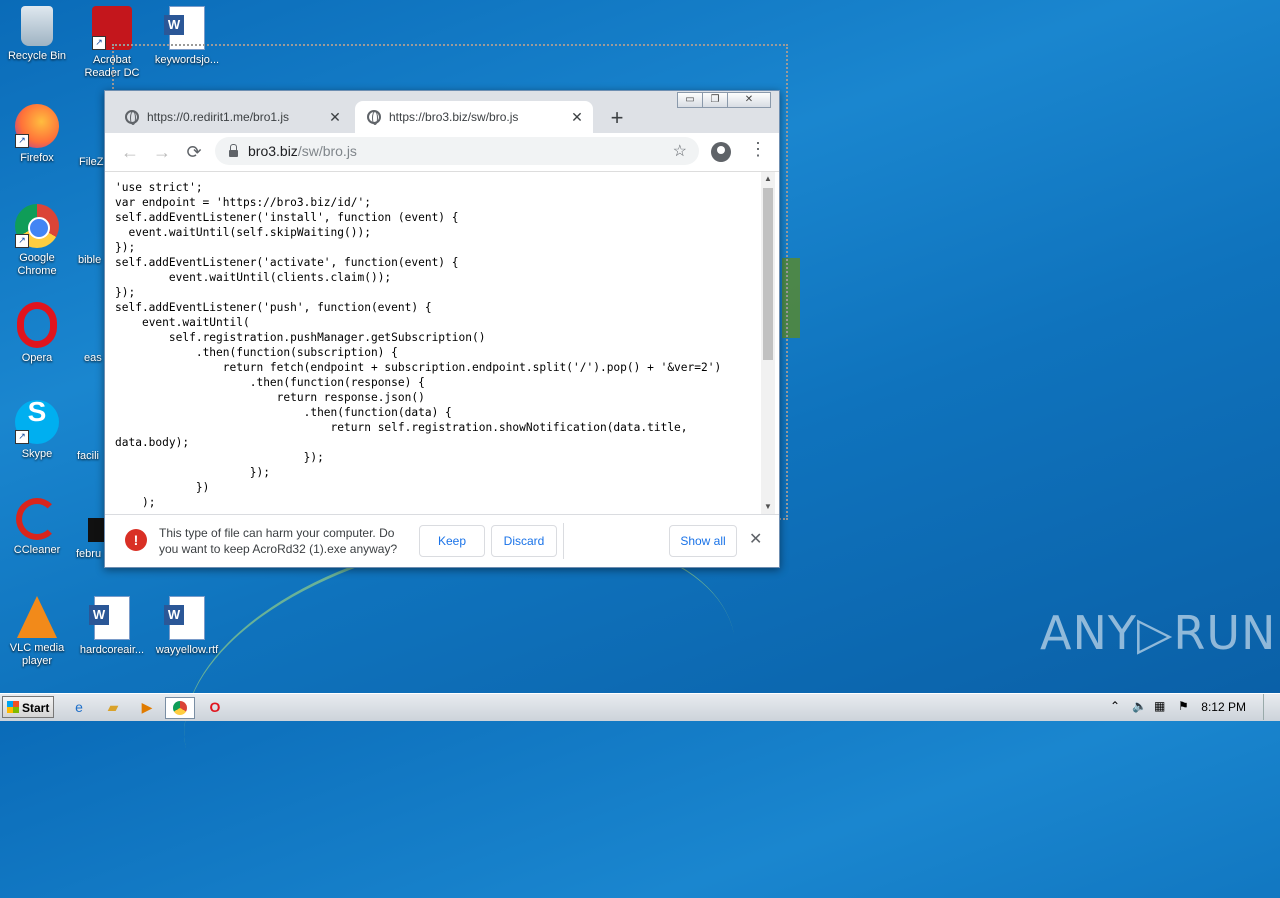 The height and width of the screenshot is (898, 1280). What do you see at coordinates (37, 126) in the screenshot?
I see `firefox-icon: ↗` at bounding box center [37, 126].